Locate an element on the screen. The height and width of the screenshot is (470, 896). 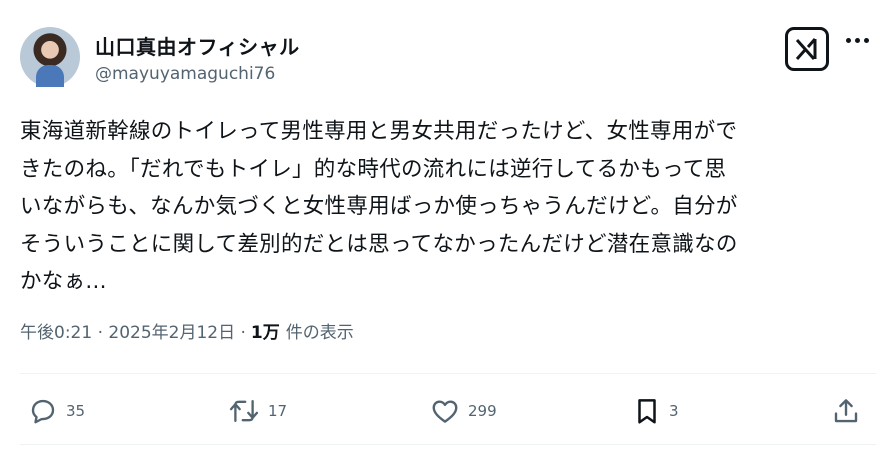
action-bar: 35 17 299 3 is located at coordinates (448, 411).